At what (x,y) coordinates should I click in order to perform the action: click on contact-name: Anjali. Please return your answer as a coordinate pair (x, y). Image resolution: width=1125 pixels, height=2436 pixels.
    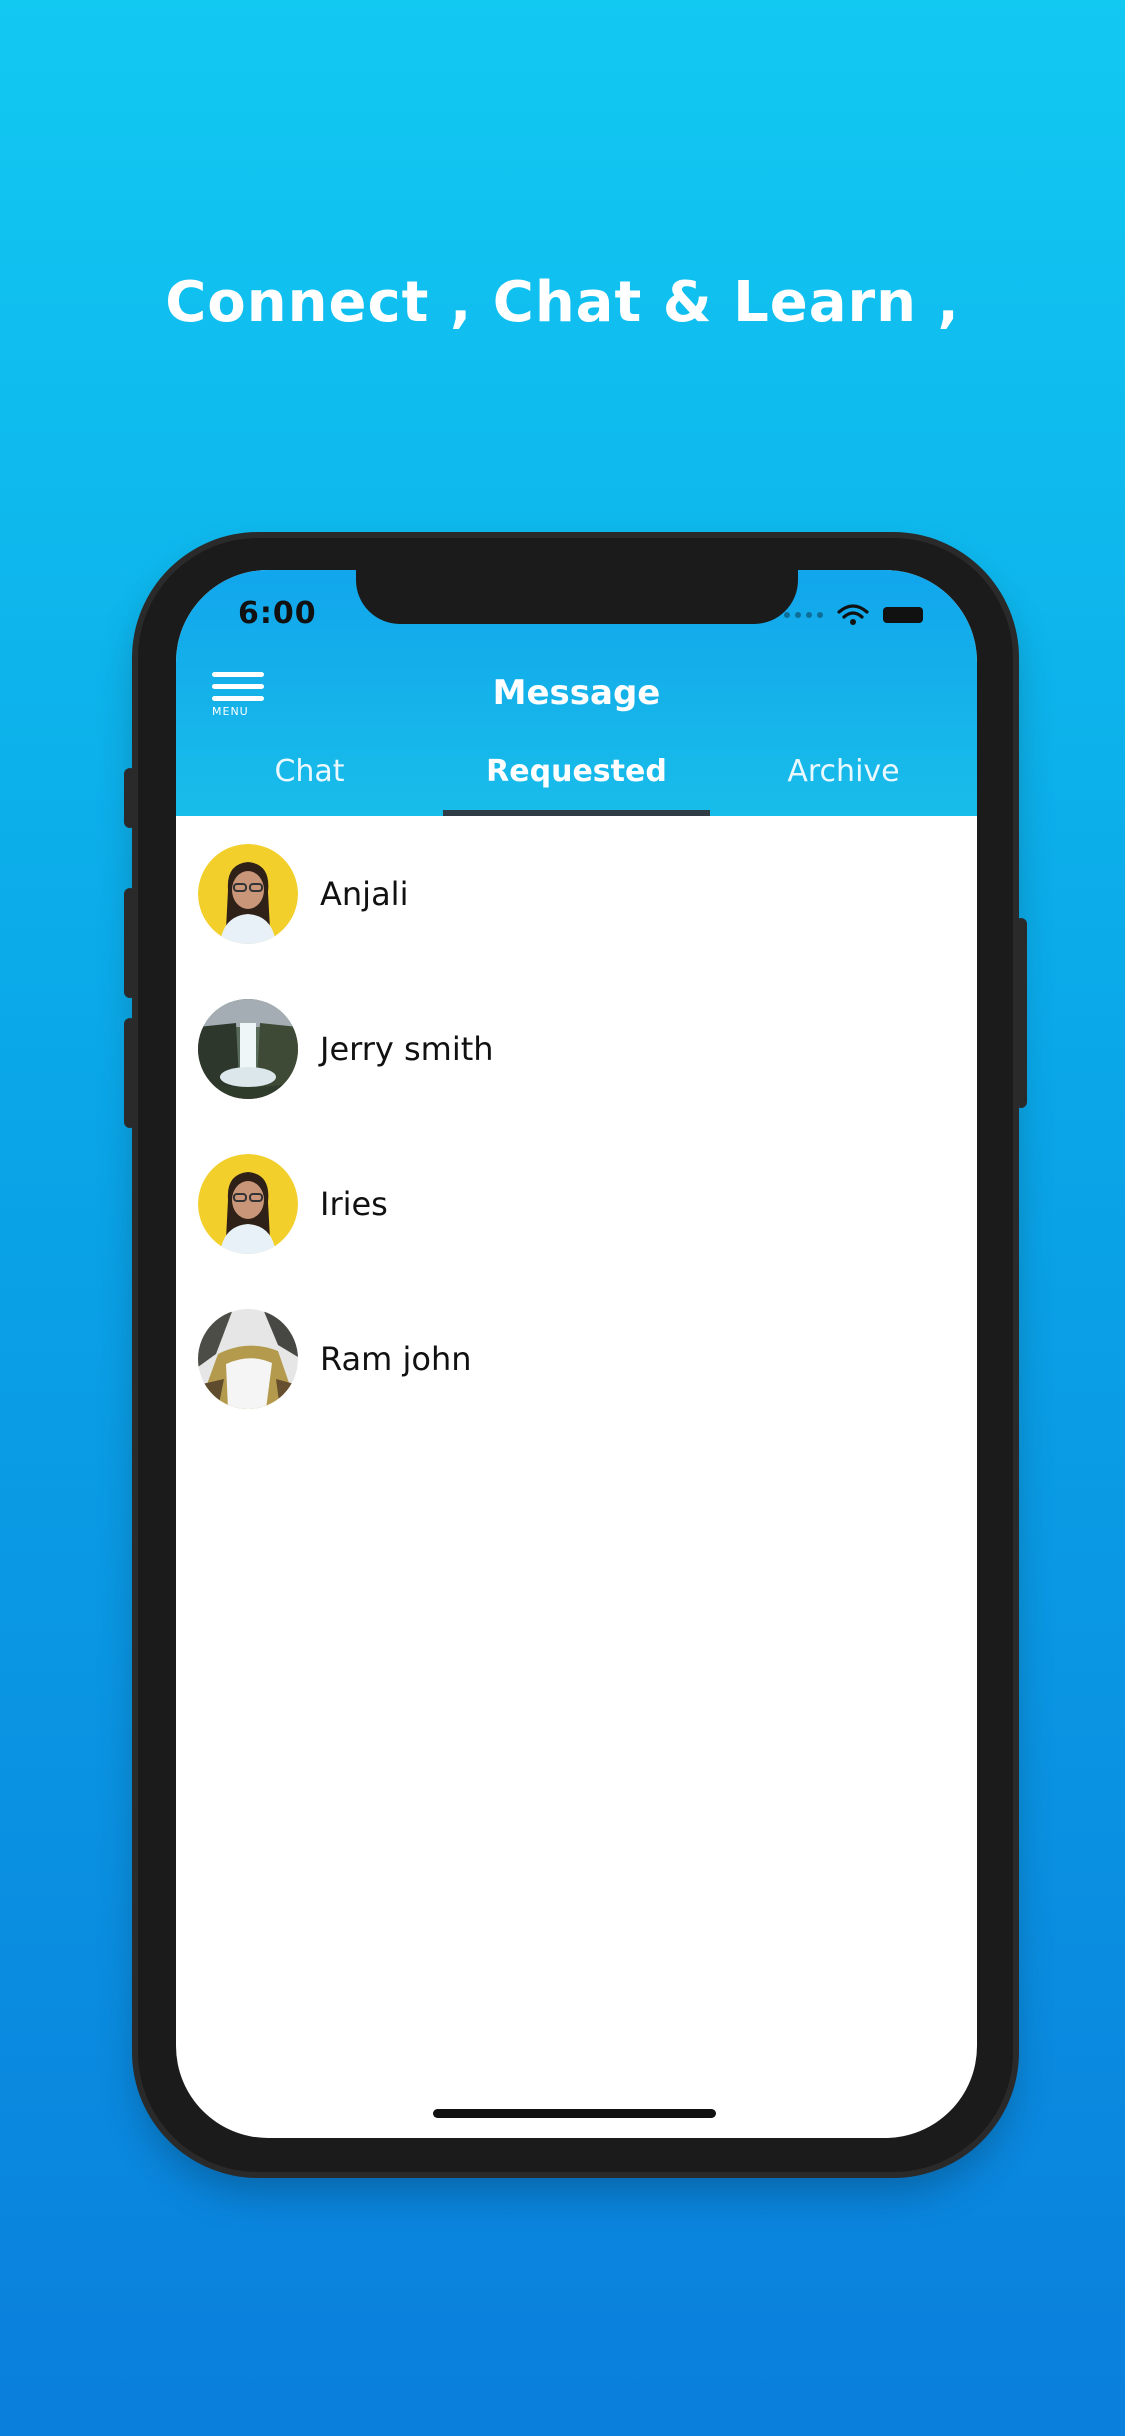
    Looking at the image, I should click on (364, 893).